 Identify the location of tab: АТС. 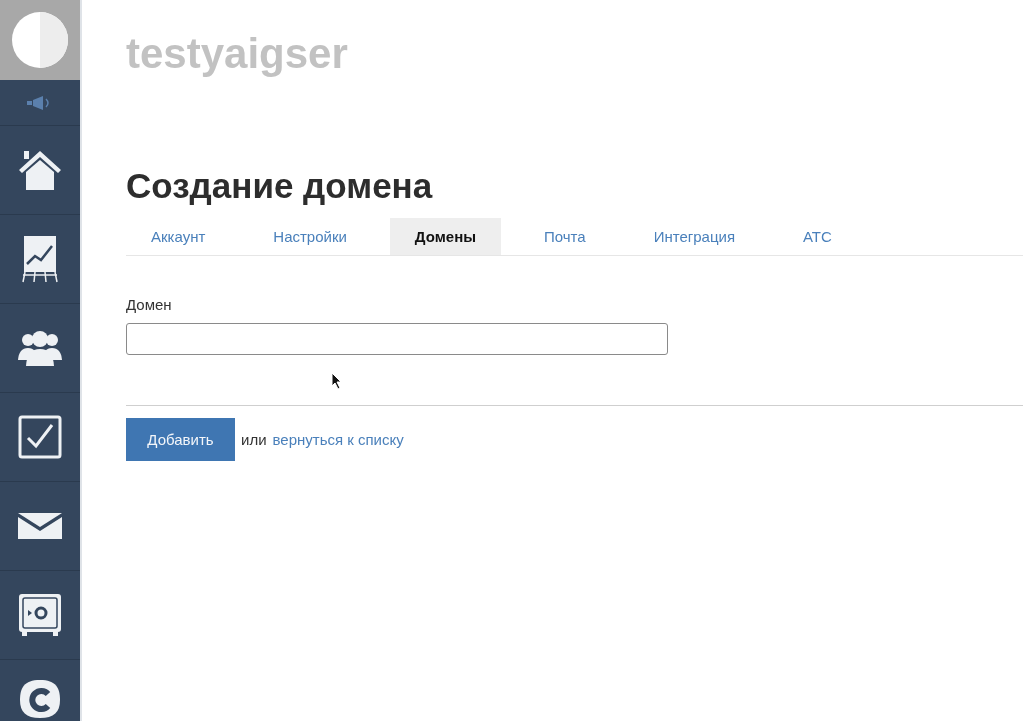
(817, 236).